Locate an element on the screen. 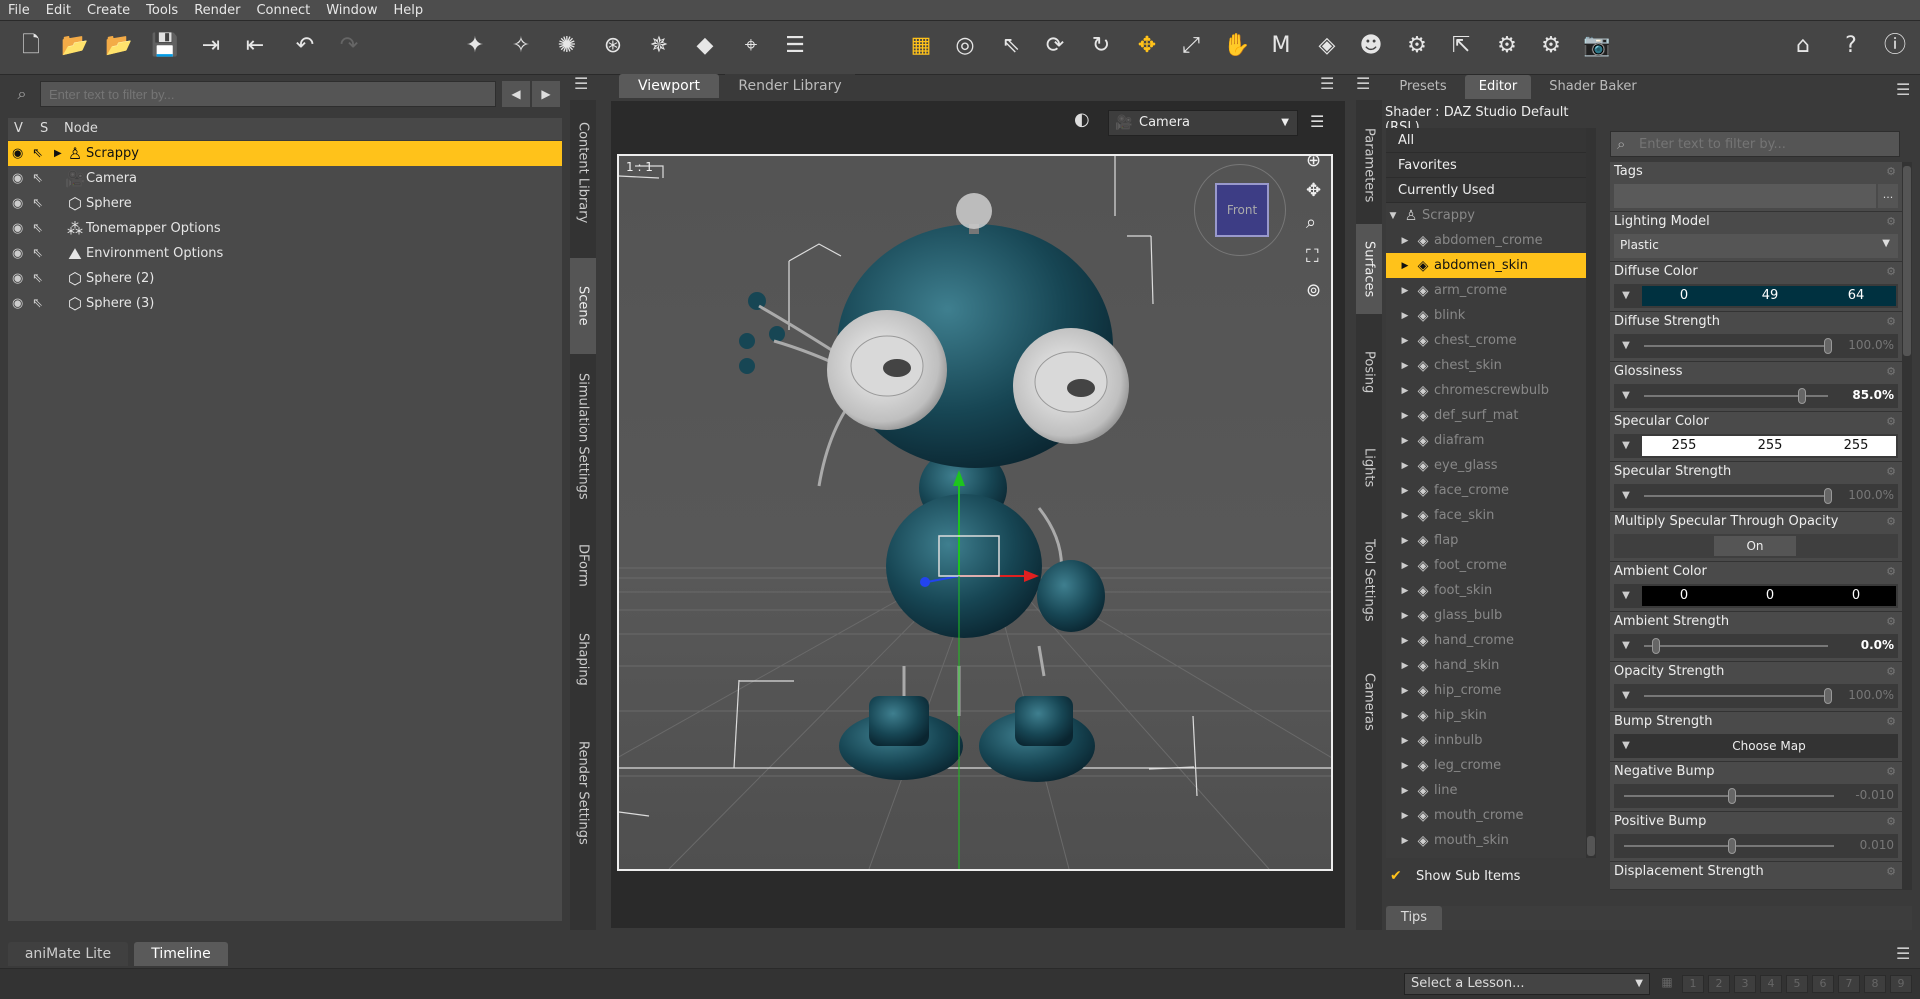 The image size is (1920, 999). render-icon: ⚙ is located at coordinates (1551, 46).